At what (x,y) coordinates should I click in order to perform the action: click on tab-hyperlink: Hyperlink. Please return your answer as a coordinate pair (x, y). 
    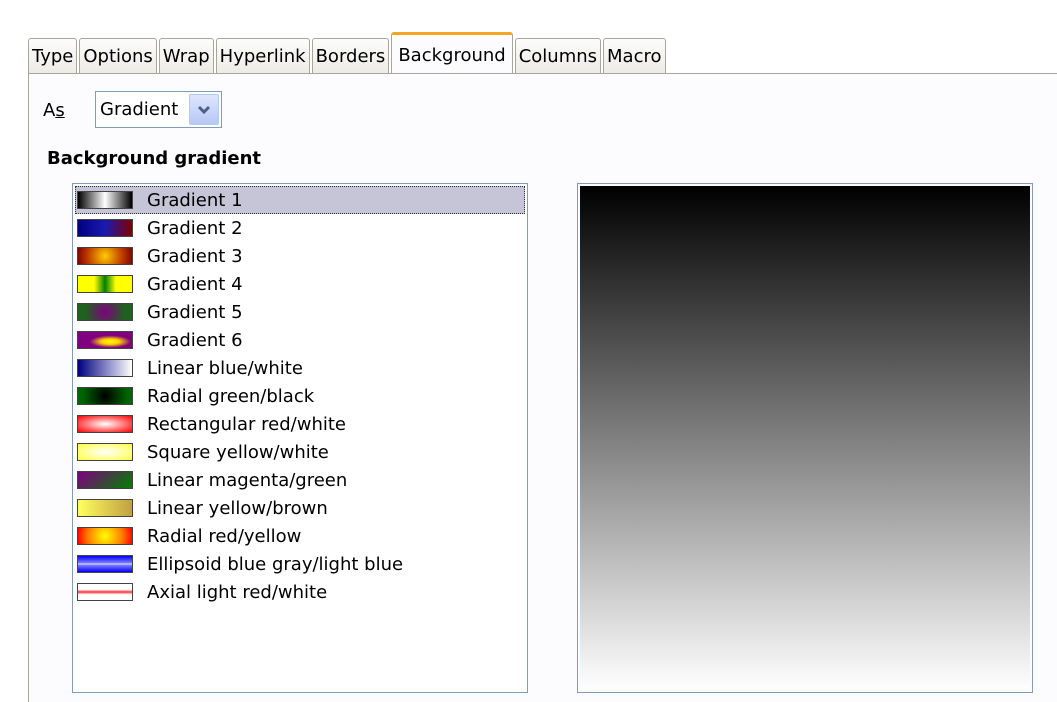
    Looking at the image, I should click on (262, 56).